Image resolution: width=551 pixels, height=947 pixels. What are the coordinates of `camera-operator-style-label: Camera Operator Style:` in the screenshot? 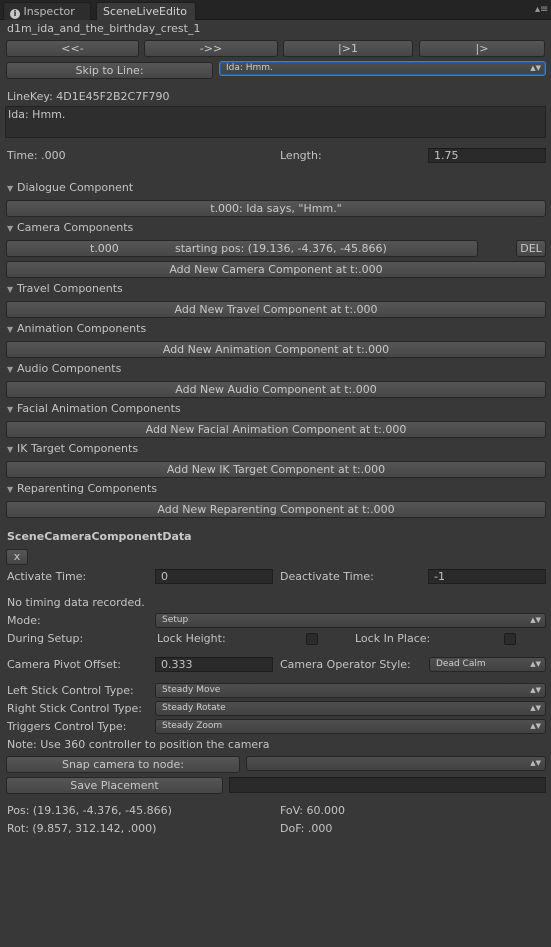 It's located at (345, 664).